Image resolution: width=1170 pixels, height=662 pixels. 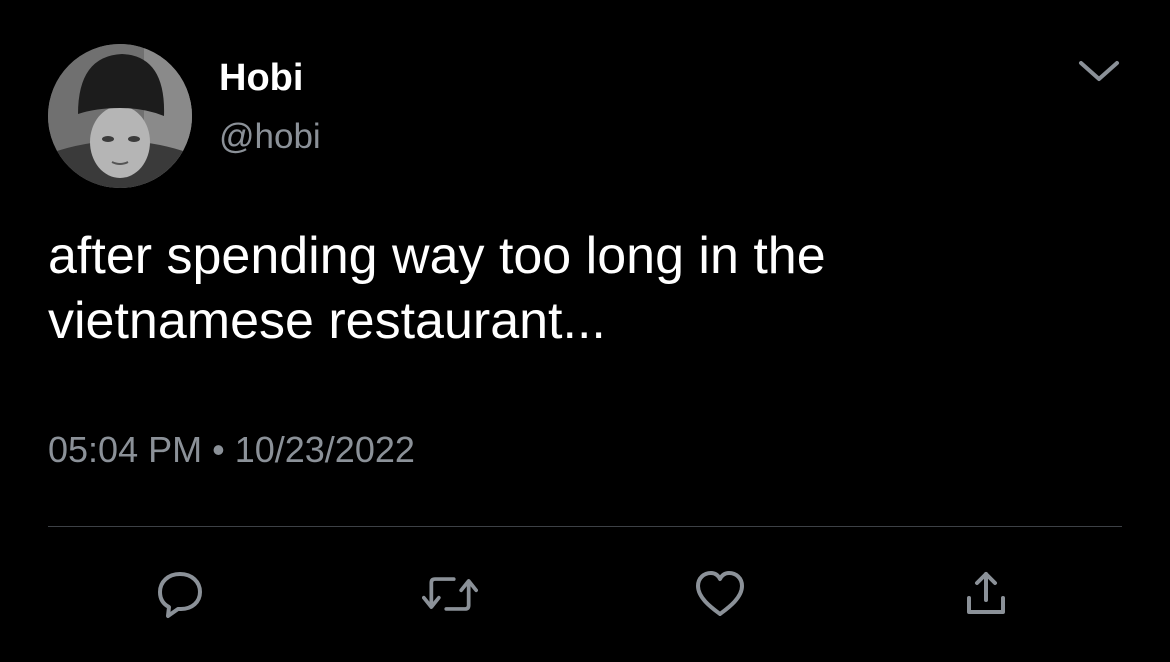 I want to click on like-button, so click(x=720, y=594).